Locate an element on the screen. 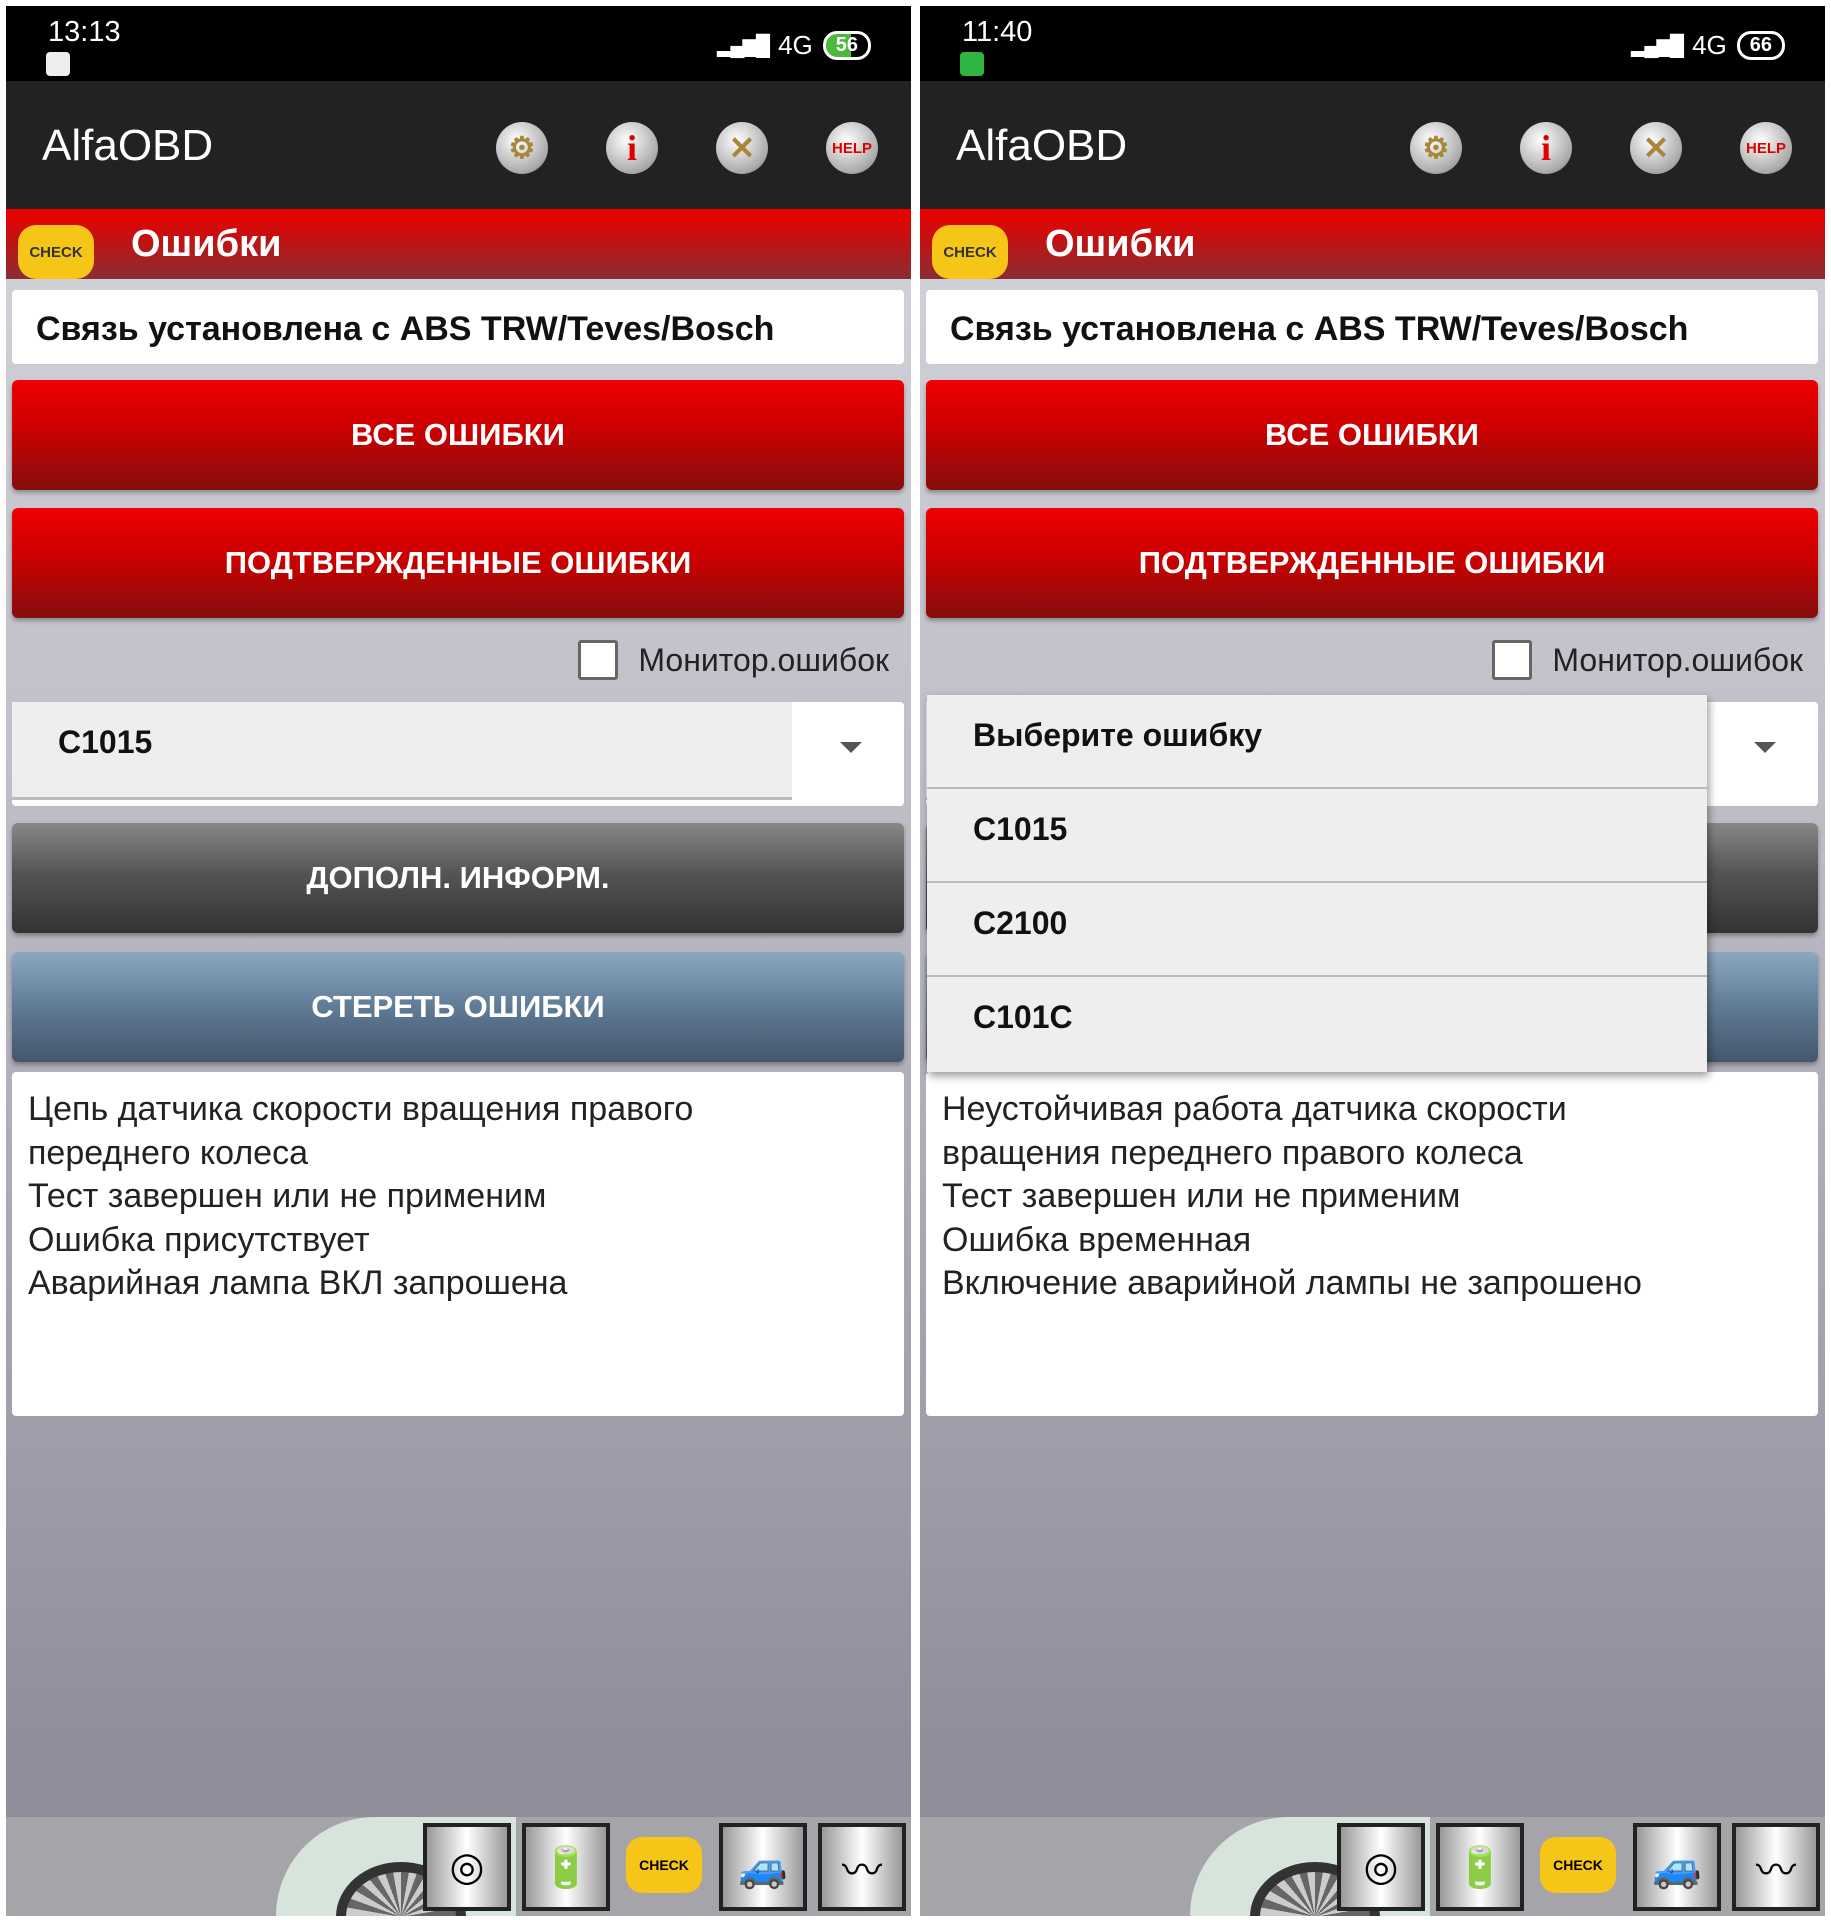  clear-errors-button: СТЕРЕТЬ ОШИБКИ is located at coordinates (458, 1007).